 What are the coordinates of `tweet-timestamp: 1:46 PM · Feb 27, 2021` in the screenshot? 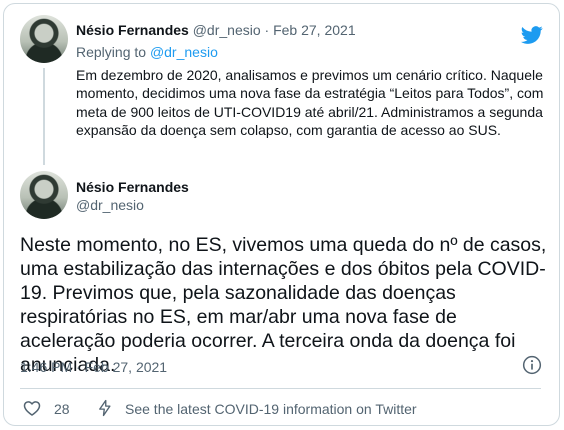 It's located at (93, 367).